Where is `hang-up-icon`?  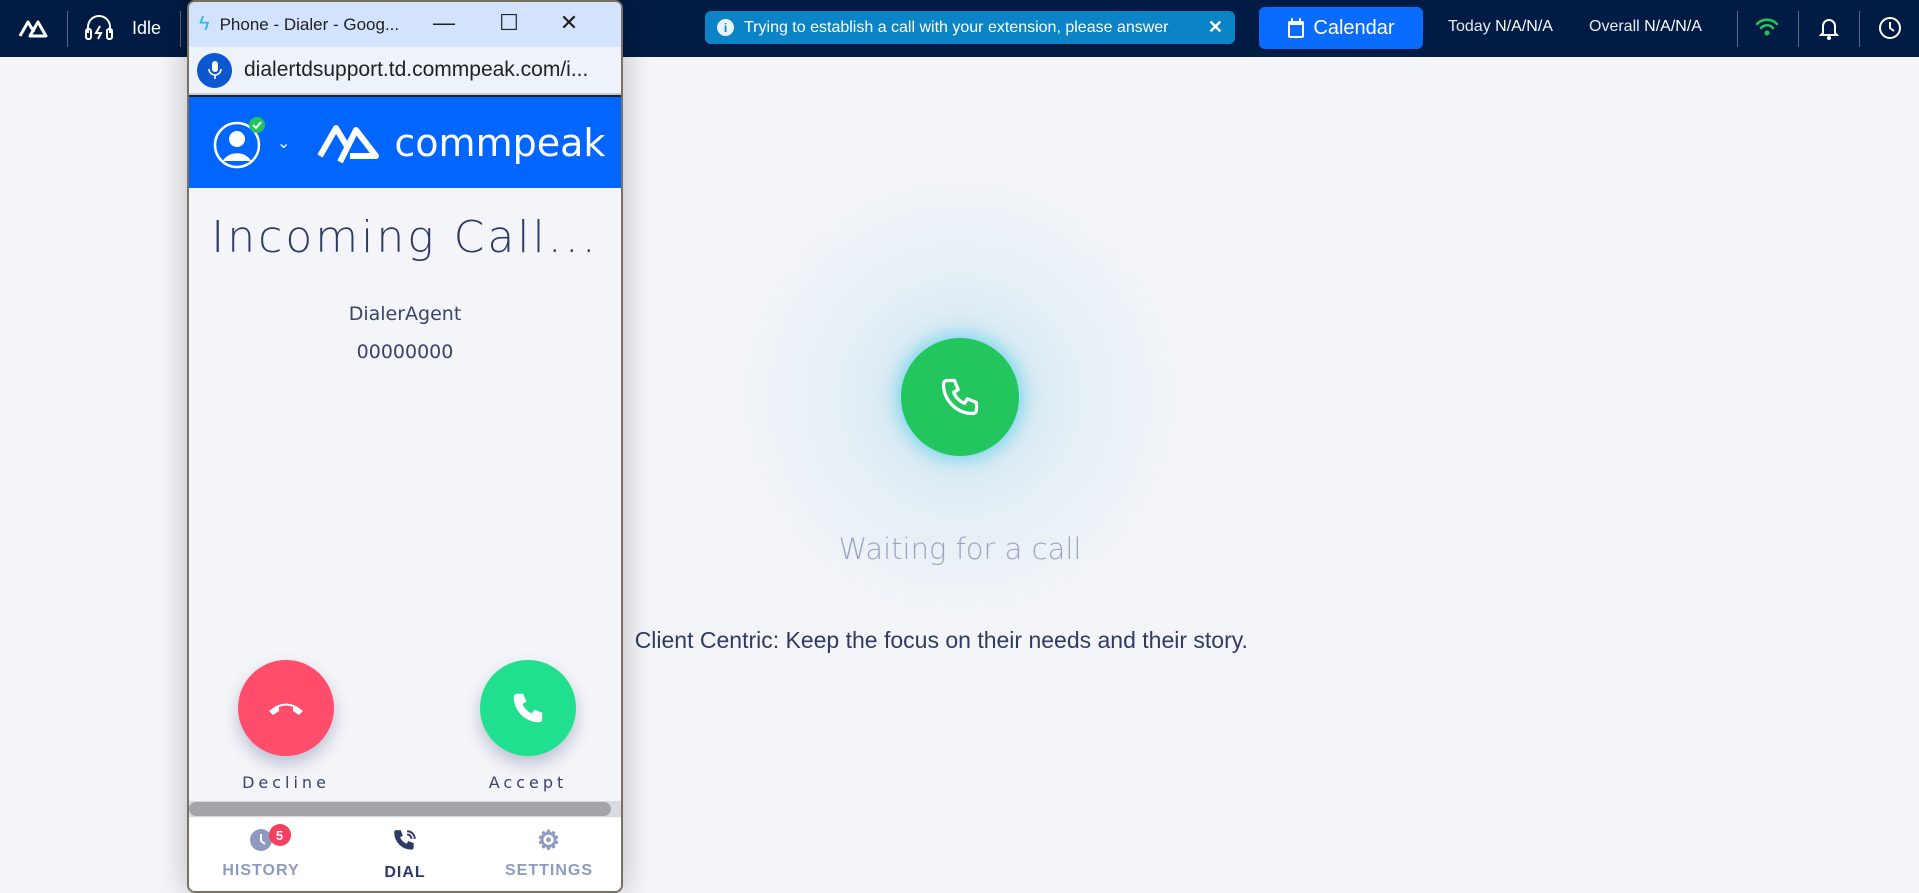 hang-up-icon is located at coordinates (286, 709).